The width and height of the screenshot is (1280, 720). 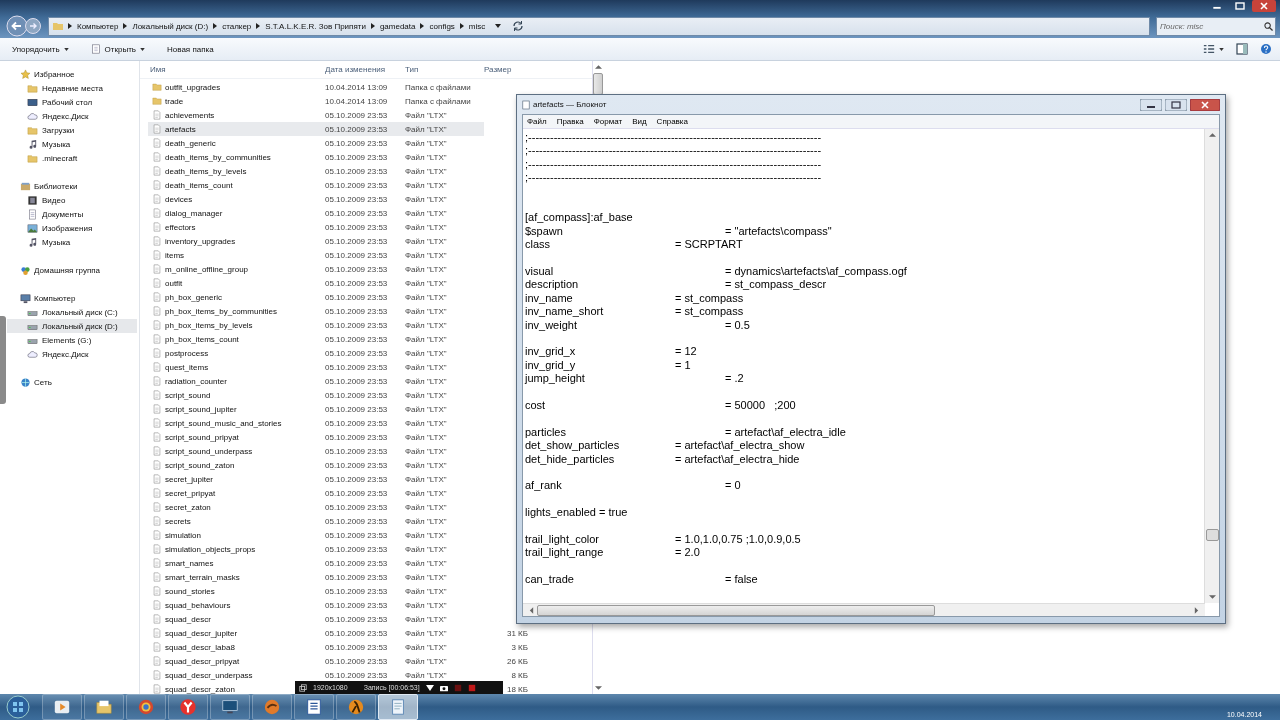 I want to click on scrollbar, so click(x=1211, y=366).